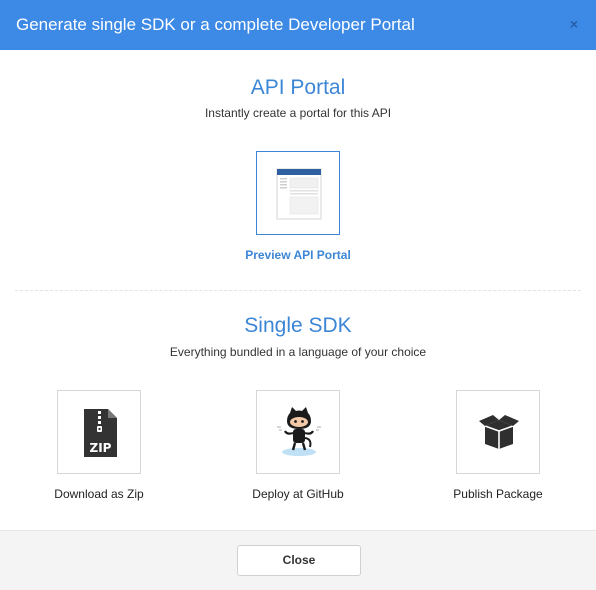  What do you see at coordinates (298, 290) in the screenshot?
I see `section-divider` at bounding box center [298, 290].